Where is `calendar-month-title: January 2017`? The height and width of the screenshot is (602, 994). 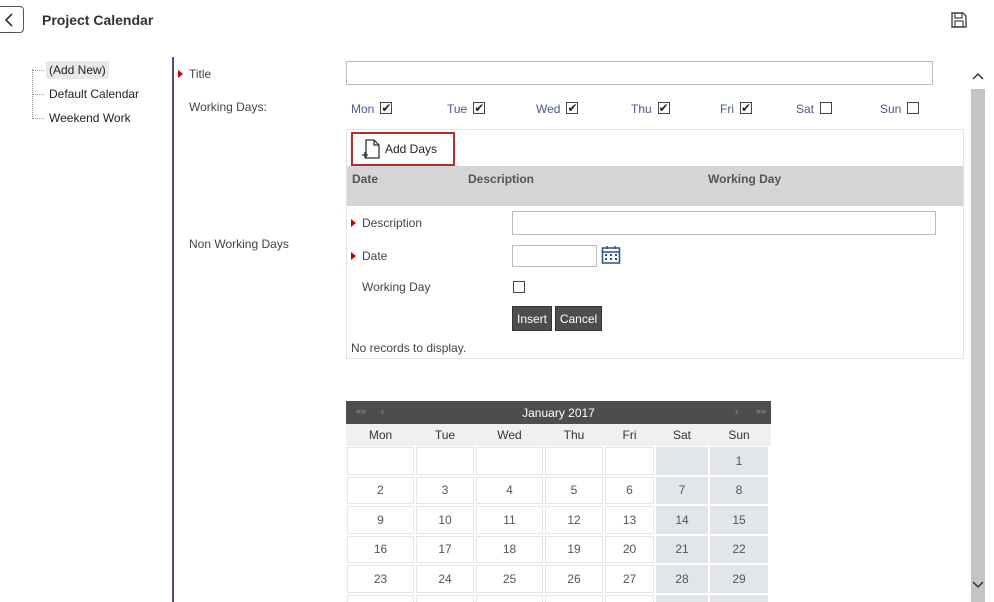
calendar-month-title: January 2017 is located at coordinates (558, 413).